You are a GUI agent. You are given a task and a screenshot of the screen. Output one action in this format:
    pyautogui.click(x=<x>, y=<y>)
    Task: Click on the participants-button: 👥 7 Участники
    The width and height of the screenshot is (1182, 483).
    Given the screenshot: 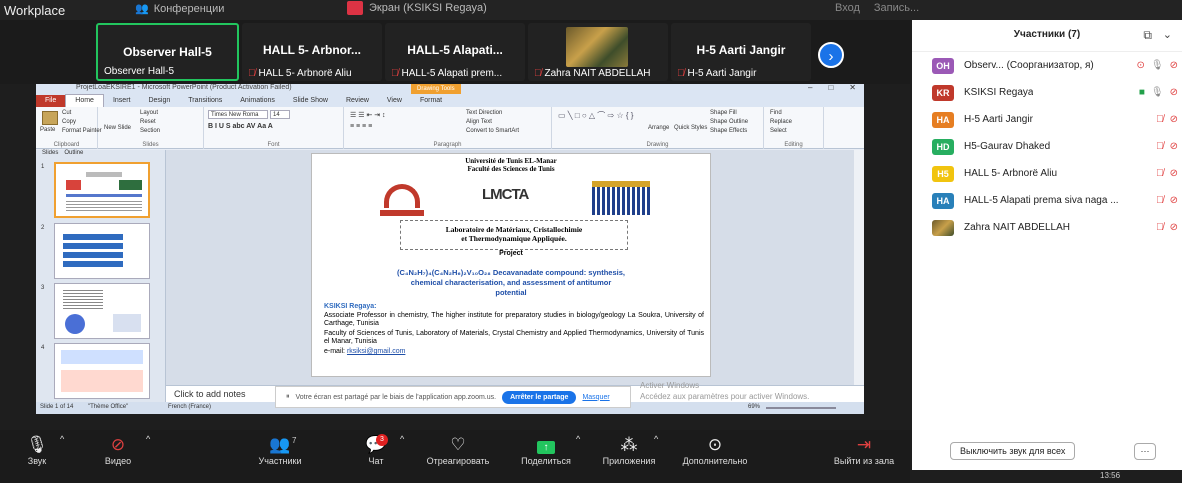 What is the action you would take?
    pyautogui.click(x=280, y=450)
    